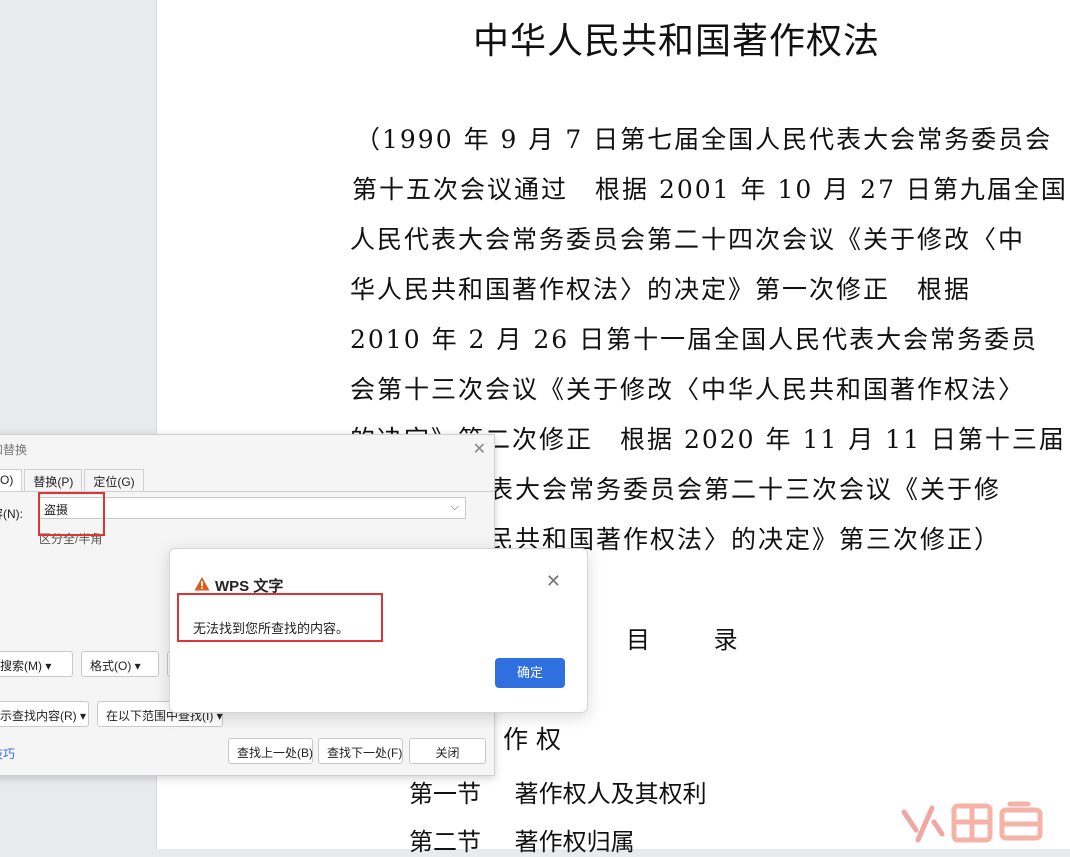 Image resolution: width=1070 pixels, height=857 pixels. I want to click on section-title: 著作权人及其权利, so click(610, 794).